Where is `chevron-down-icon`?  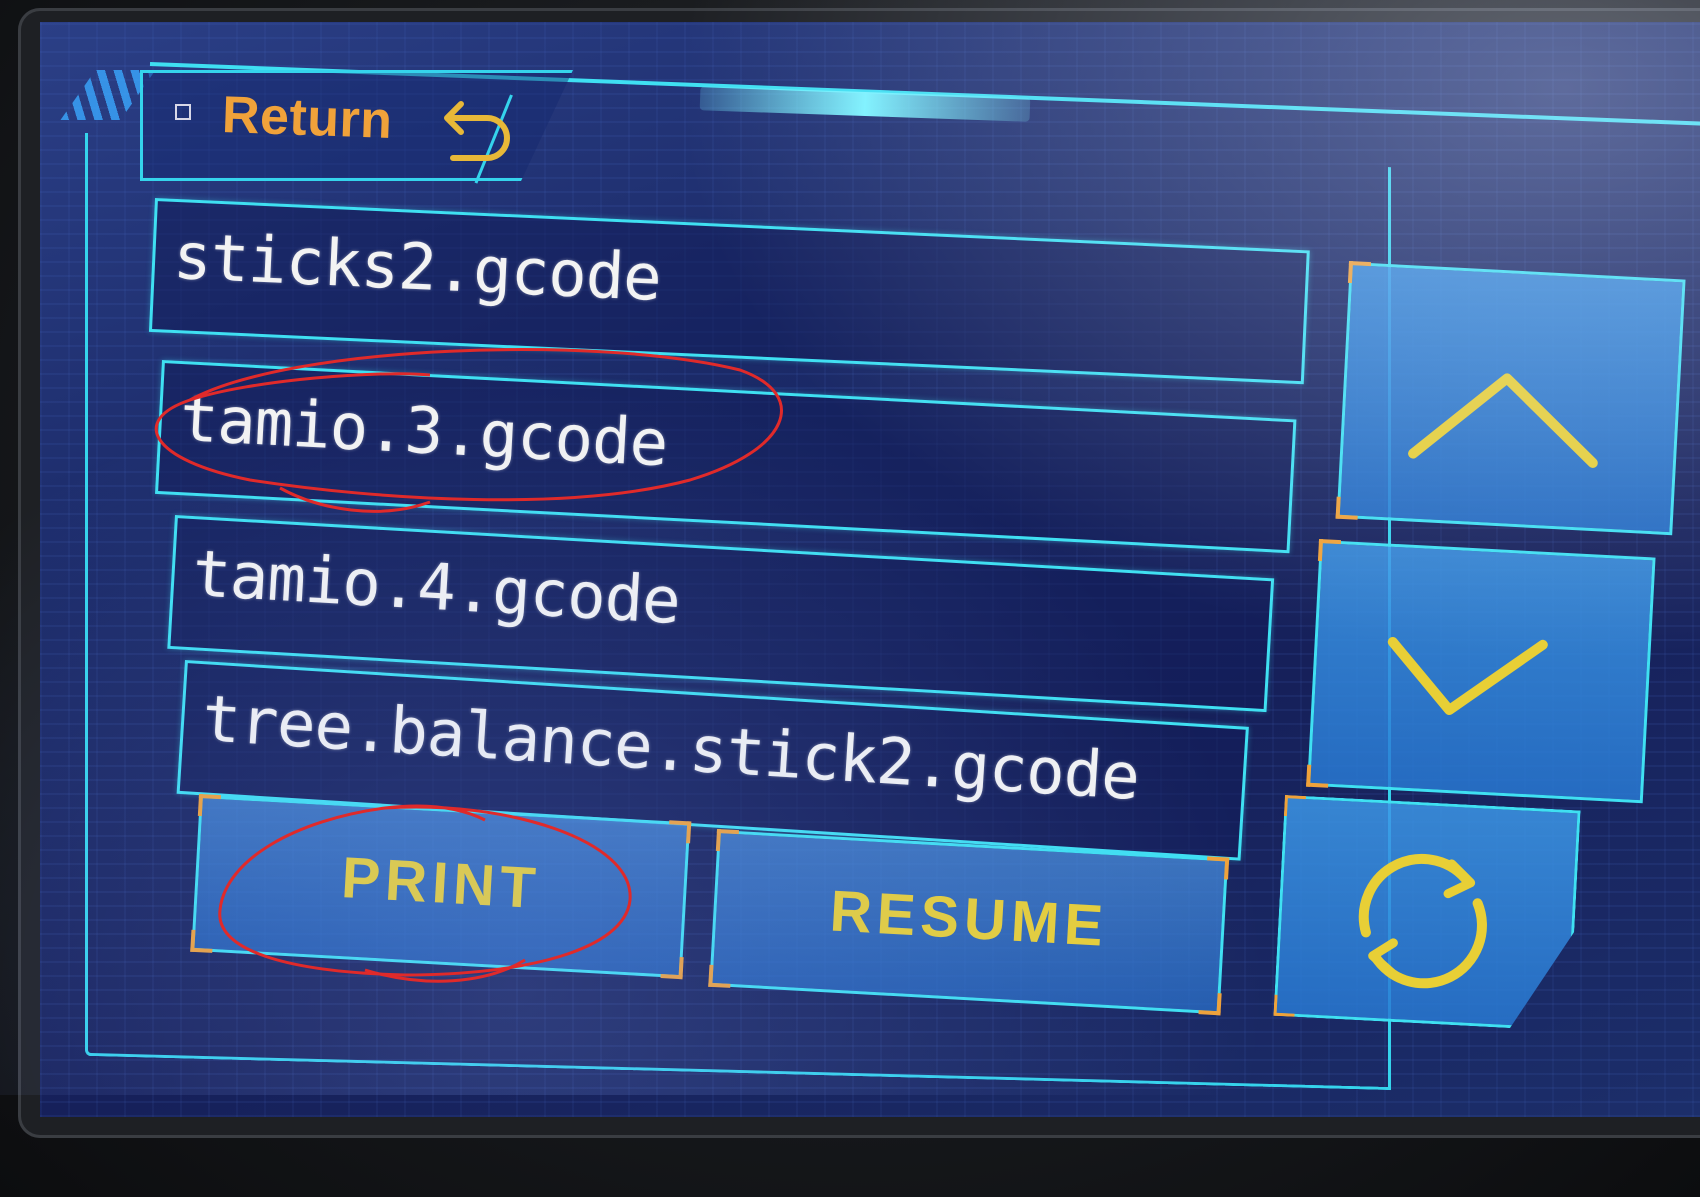 chevron-down-icon is located at coordinates (1467, 675).